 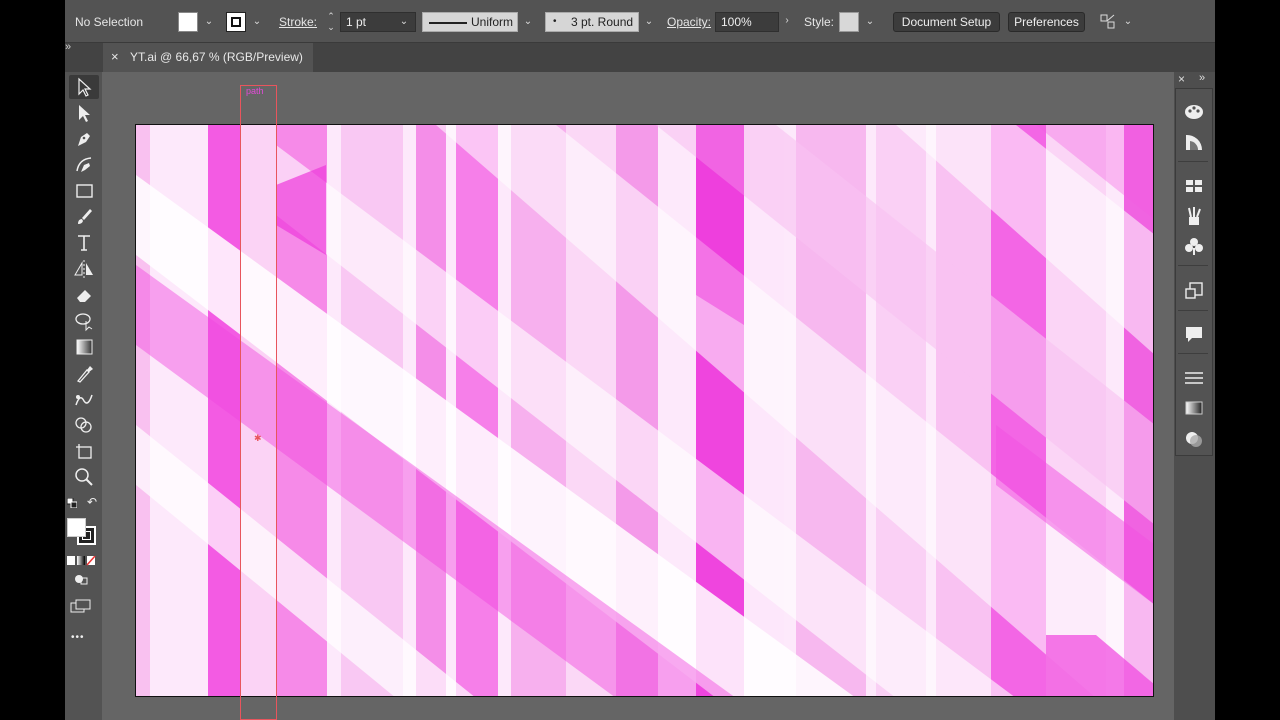 What do you see at coordinates (1194, 334) in the screenshot?
I see `comments-icon` at bounding box center [1194, 334].